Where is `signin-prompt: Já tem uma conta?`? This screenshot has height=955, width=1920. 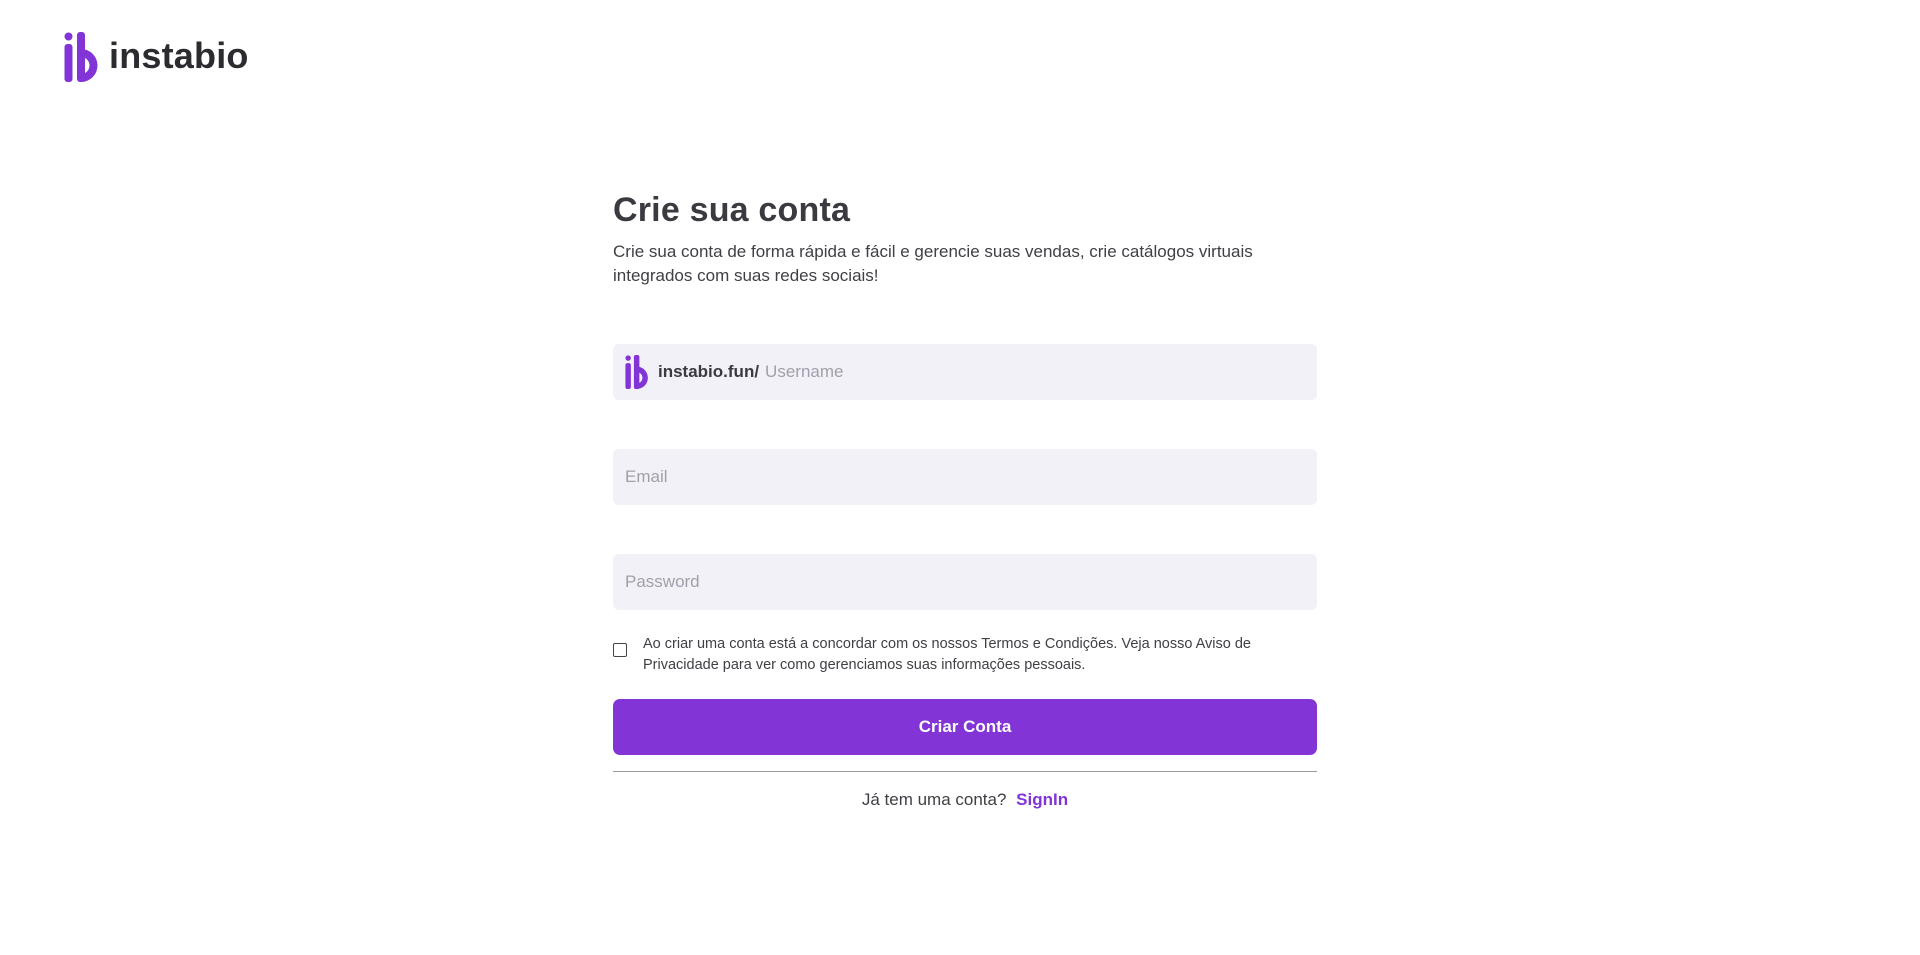 signin-prompt: Já tem uma conta? is located at coordinates (934, 799).